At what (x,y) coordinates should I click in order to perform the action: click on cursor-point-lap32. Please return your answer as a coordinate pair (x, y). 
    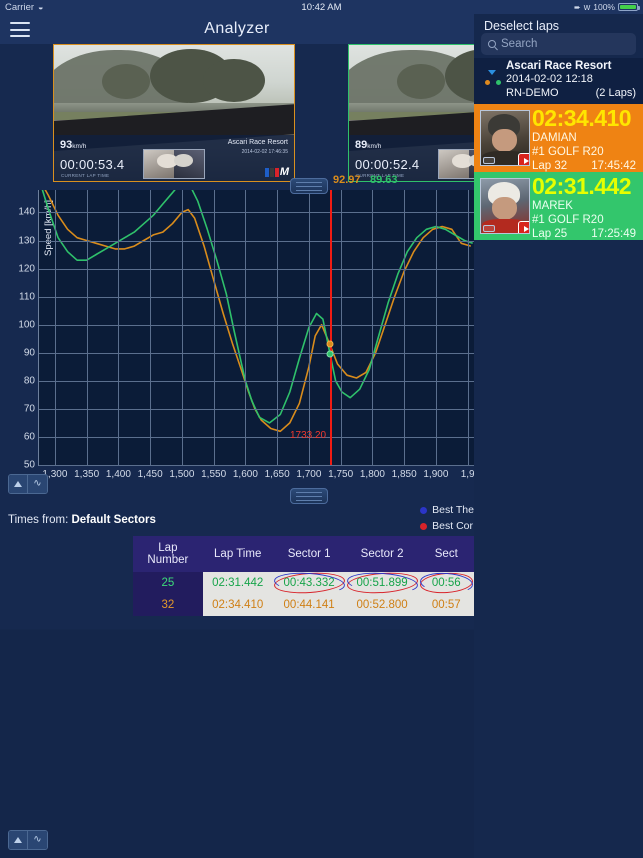
    Looking at the image, I should click on (330, 344).